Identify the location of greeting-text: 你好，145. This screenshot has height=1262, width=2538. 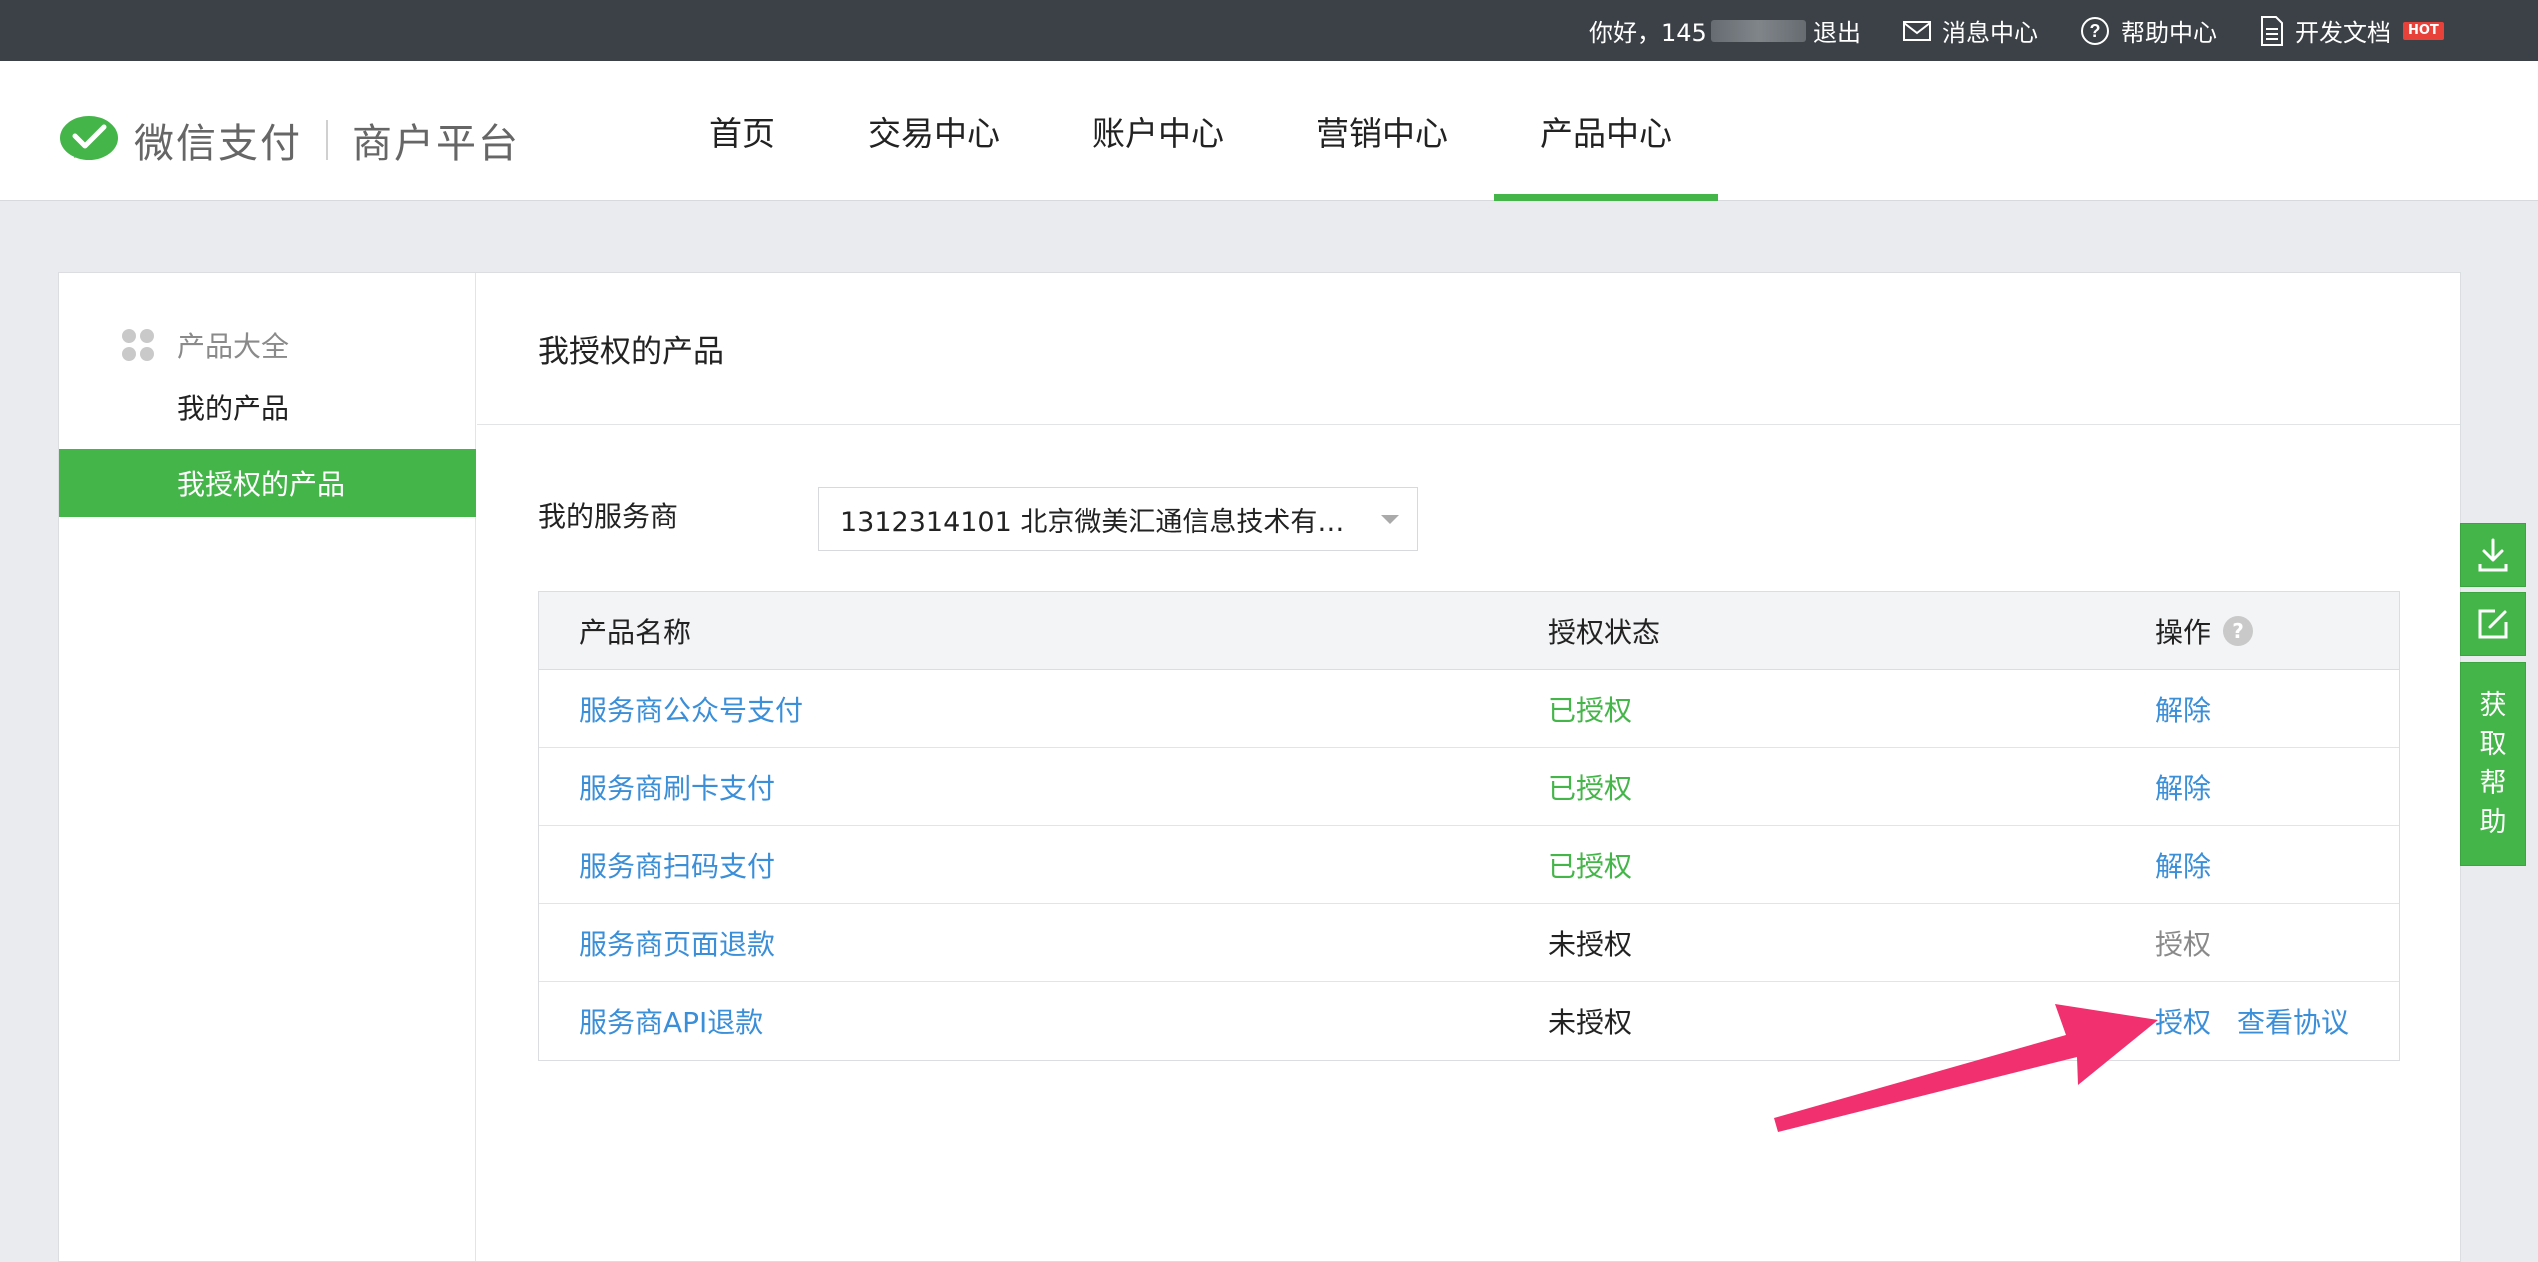
(1648, 33).